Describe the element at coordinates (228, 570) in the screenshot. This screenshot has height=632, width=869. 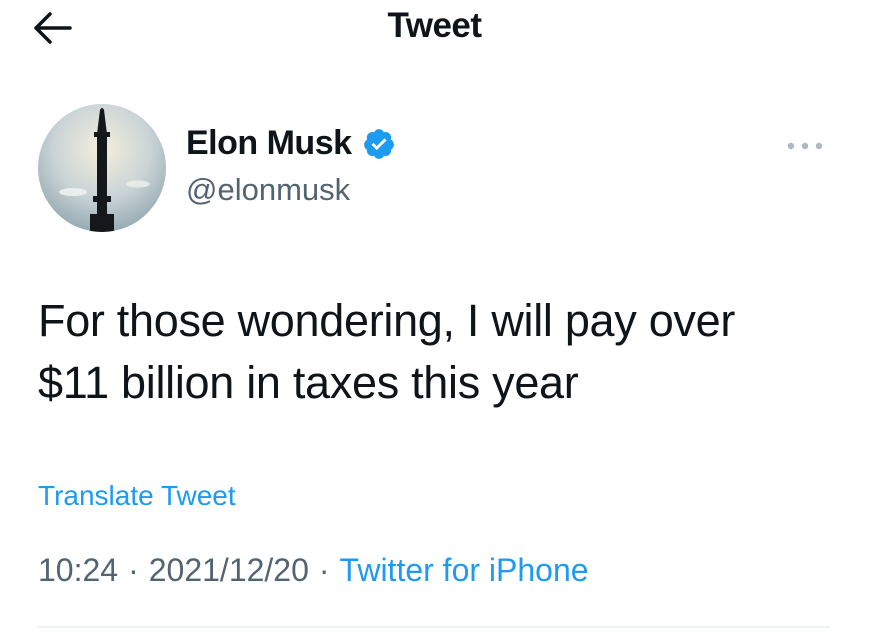
I see `tweet-date: 2021/12/20` at that location.